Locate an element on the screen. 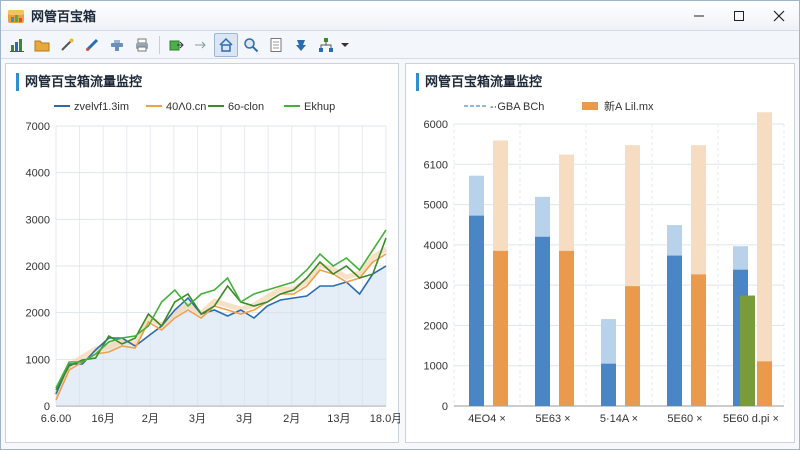 The height and width of the screenshot is (450, 800). chart-button is located at coordinates (17, 45).